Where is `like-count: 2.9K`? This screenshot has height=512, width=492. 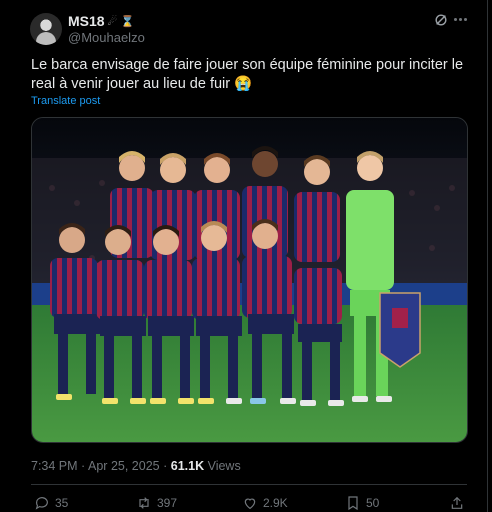 like-count: 2.9K is located at coordinates (275, 503).